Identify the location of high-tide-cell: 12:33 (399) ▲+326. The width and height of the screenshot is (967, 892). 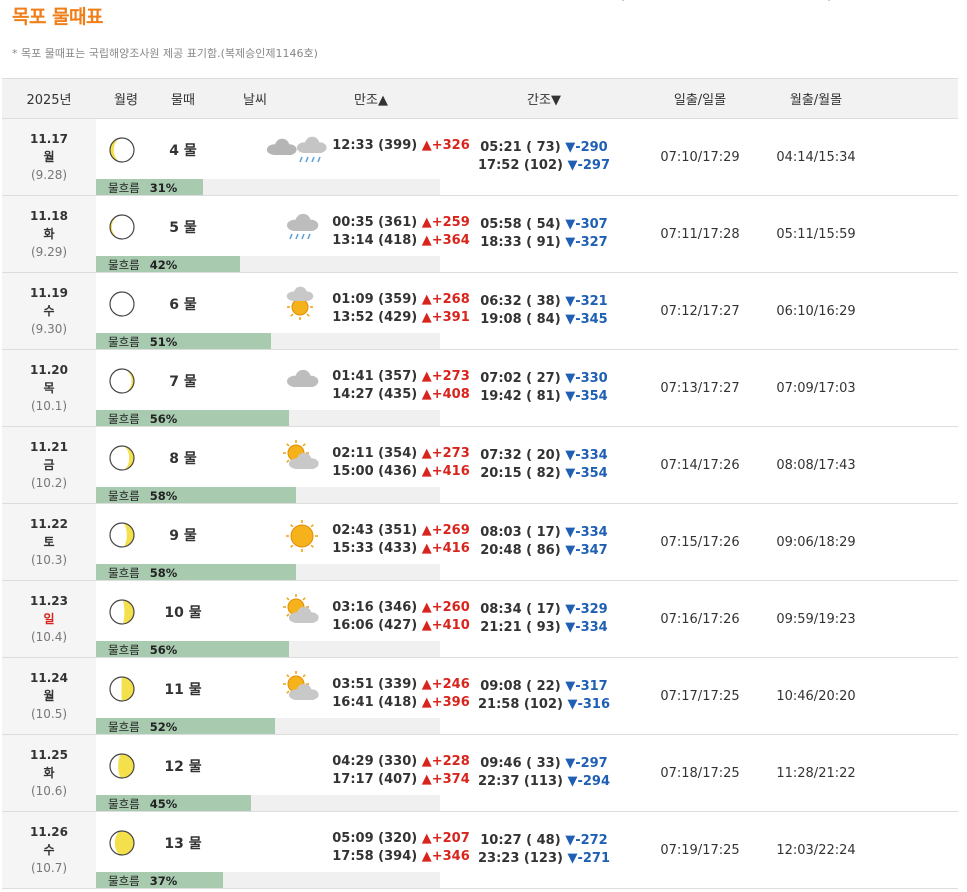
(401, 146).